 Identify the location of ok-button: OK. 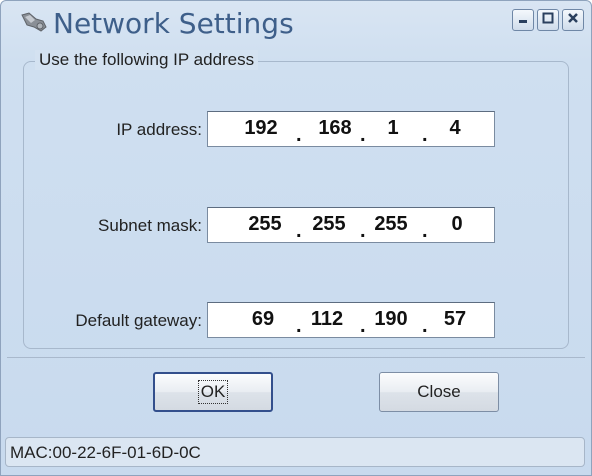
(213, 392).